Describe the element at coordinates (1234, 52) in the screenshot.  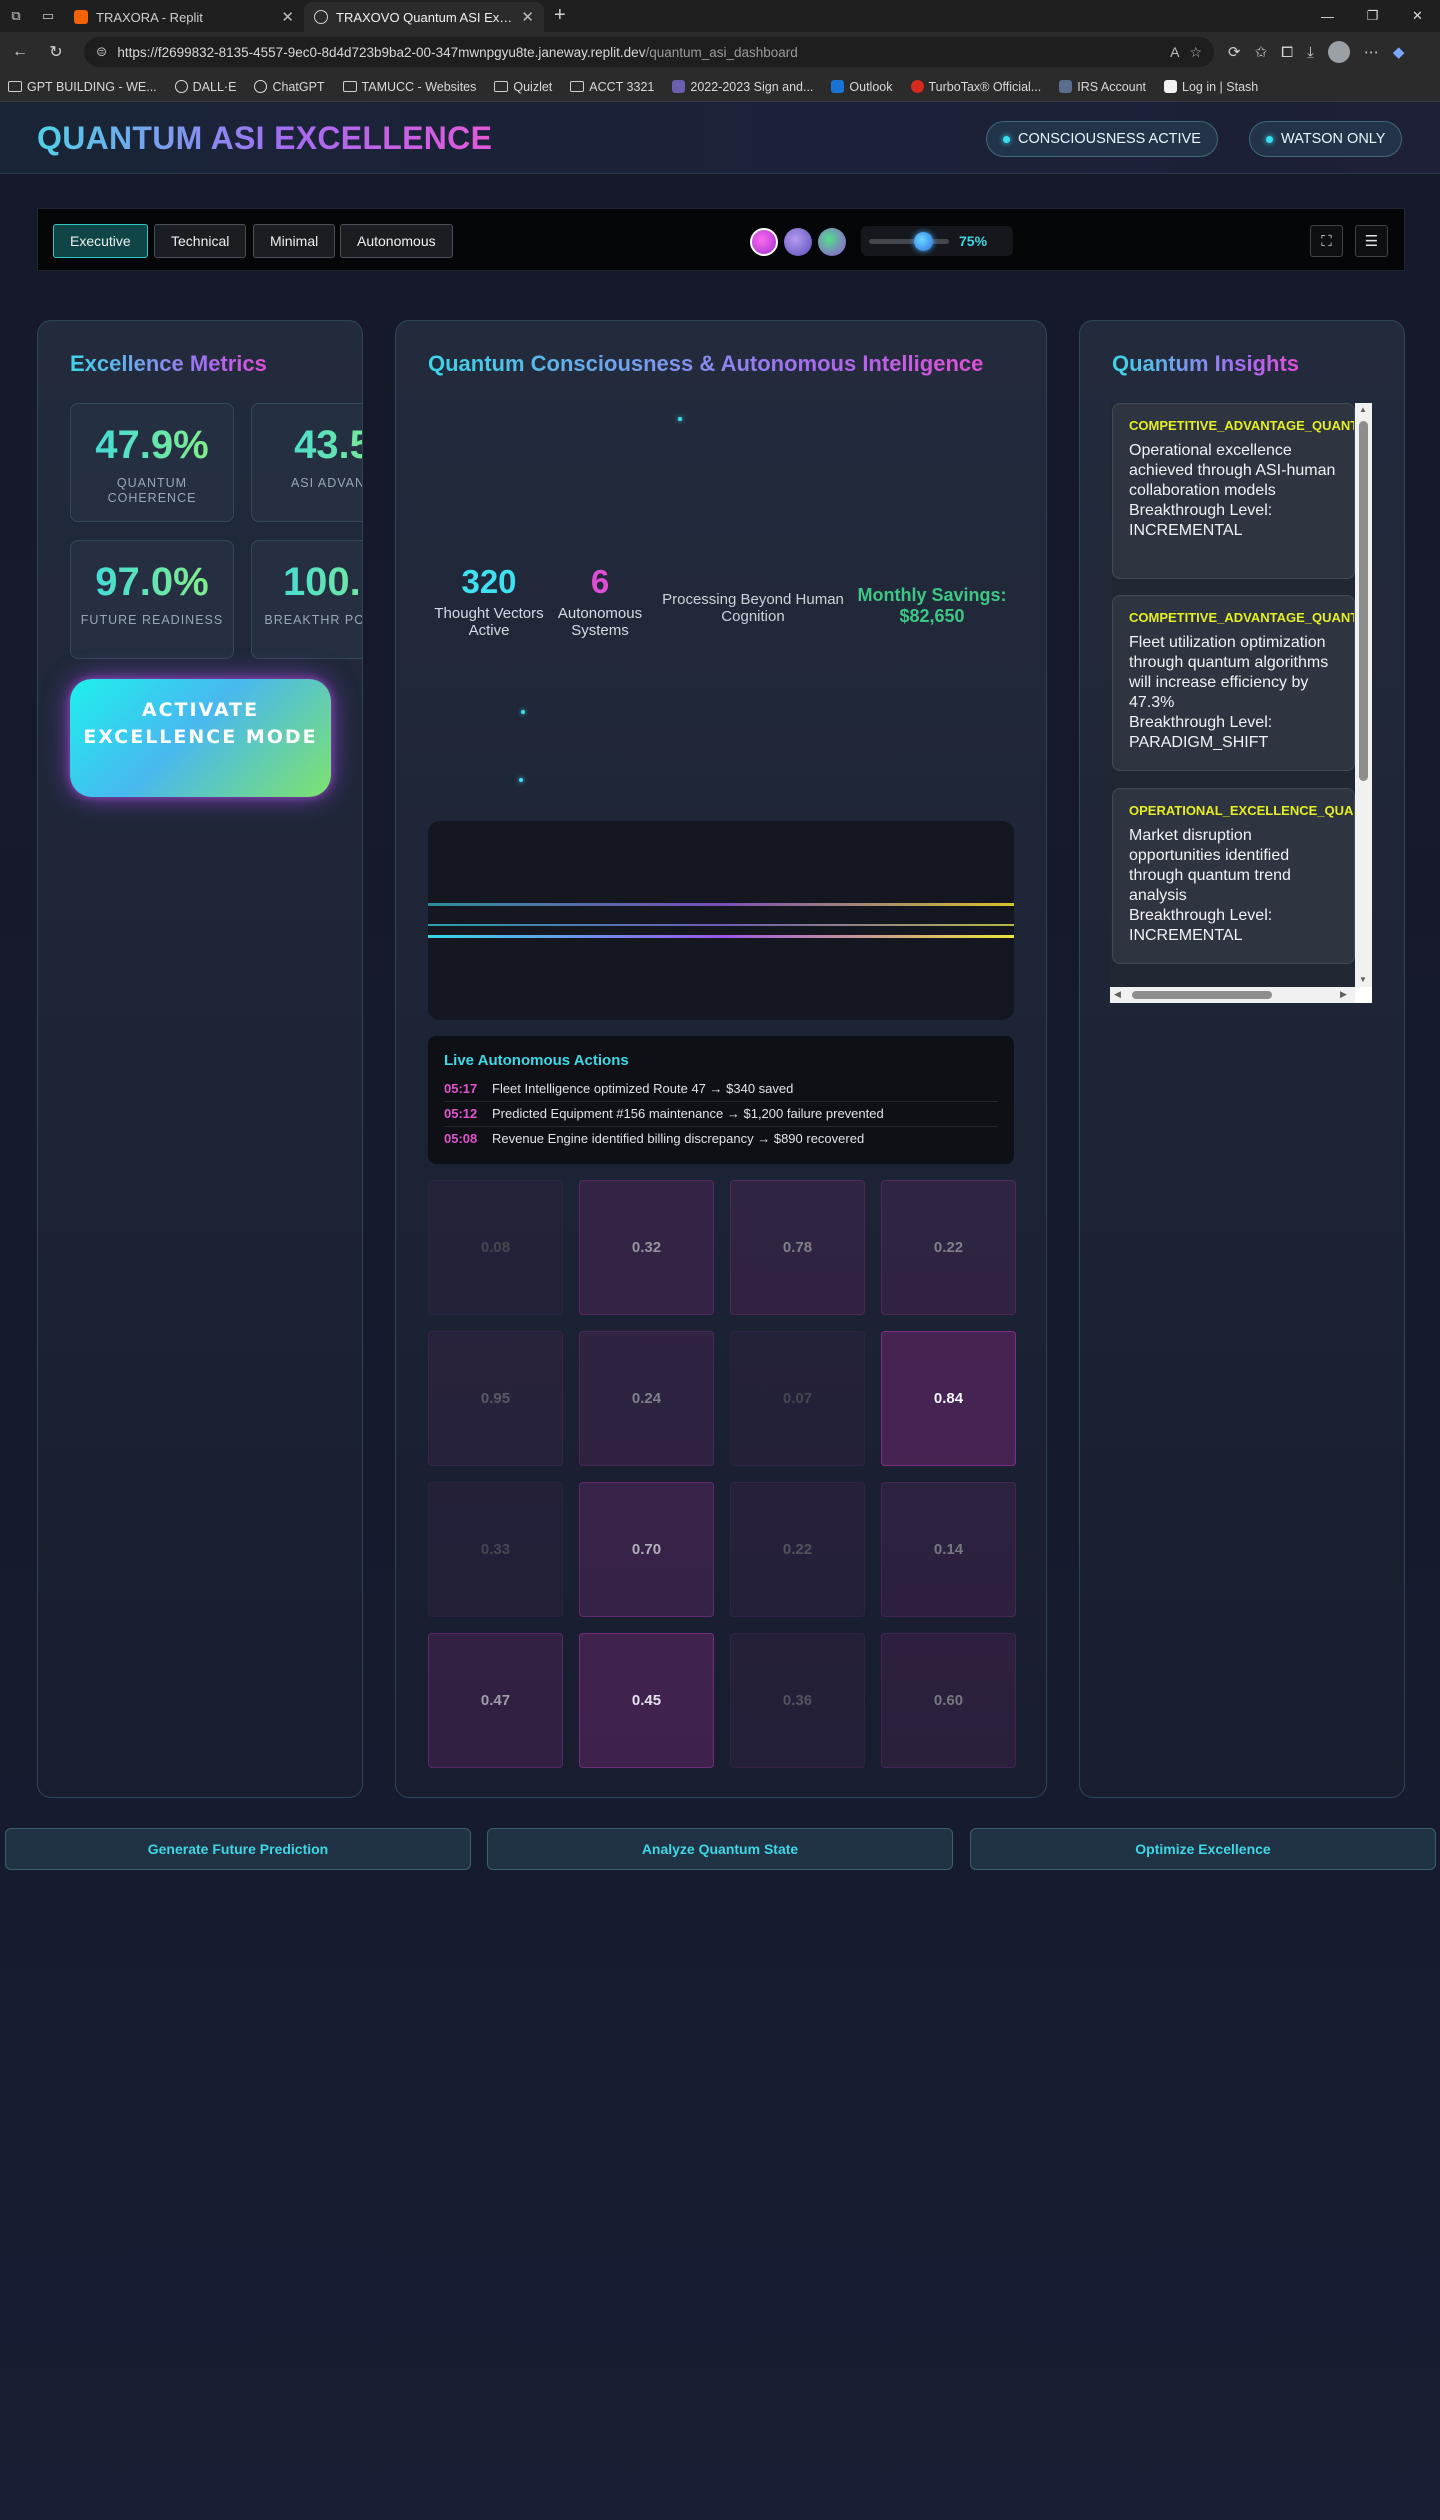
I see `refresh-extension-icon: ⟳` at that location.